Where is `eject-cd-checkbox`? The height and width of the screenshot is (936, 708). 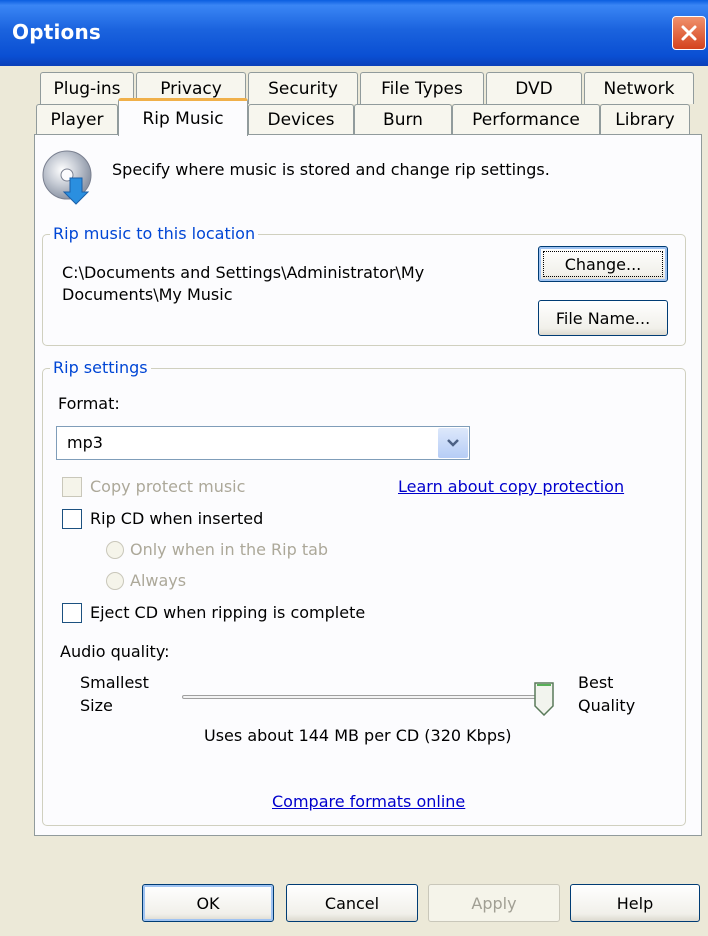 eject-cd-checkbox is located at coordinates (72, 613).